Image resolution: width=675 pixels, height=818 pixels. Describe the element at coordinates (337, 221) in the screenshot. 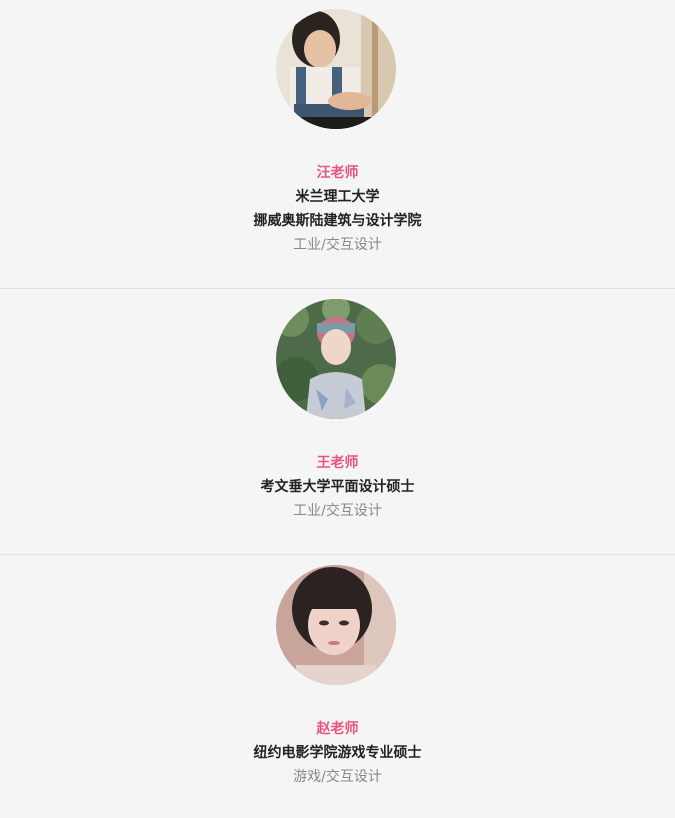

I see `teacher-school: 挪威奥斯陆建筑与设计学院` at that location.